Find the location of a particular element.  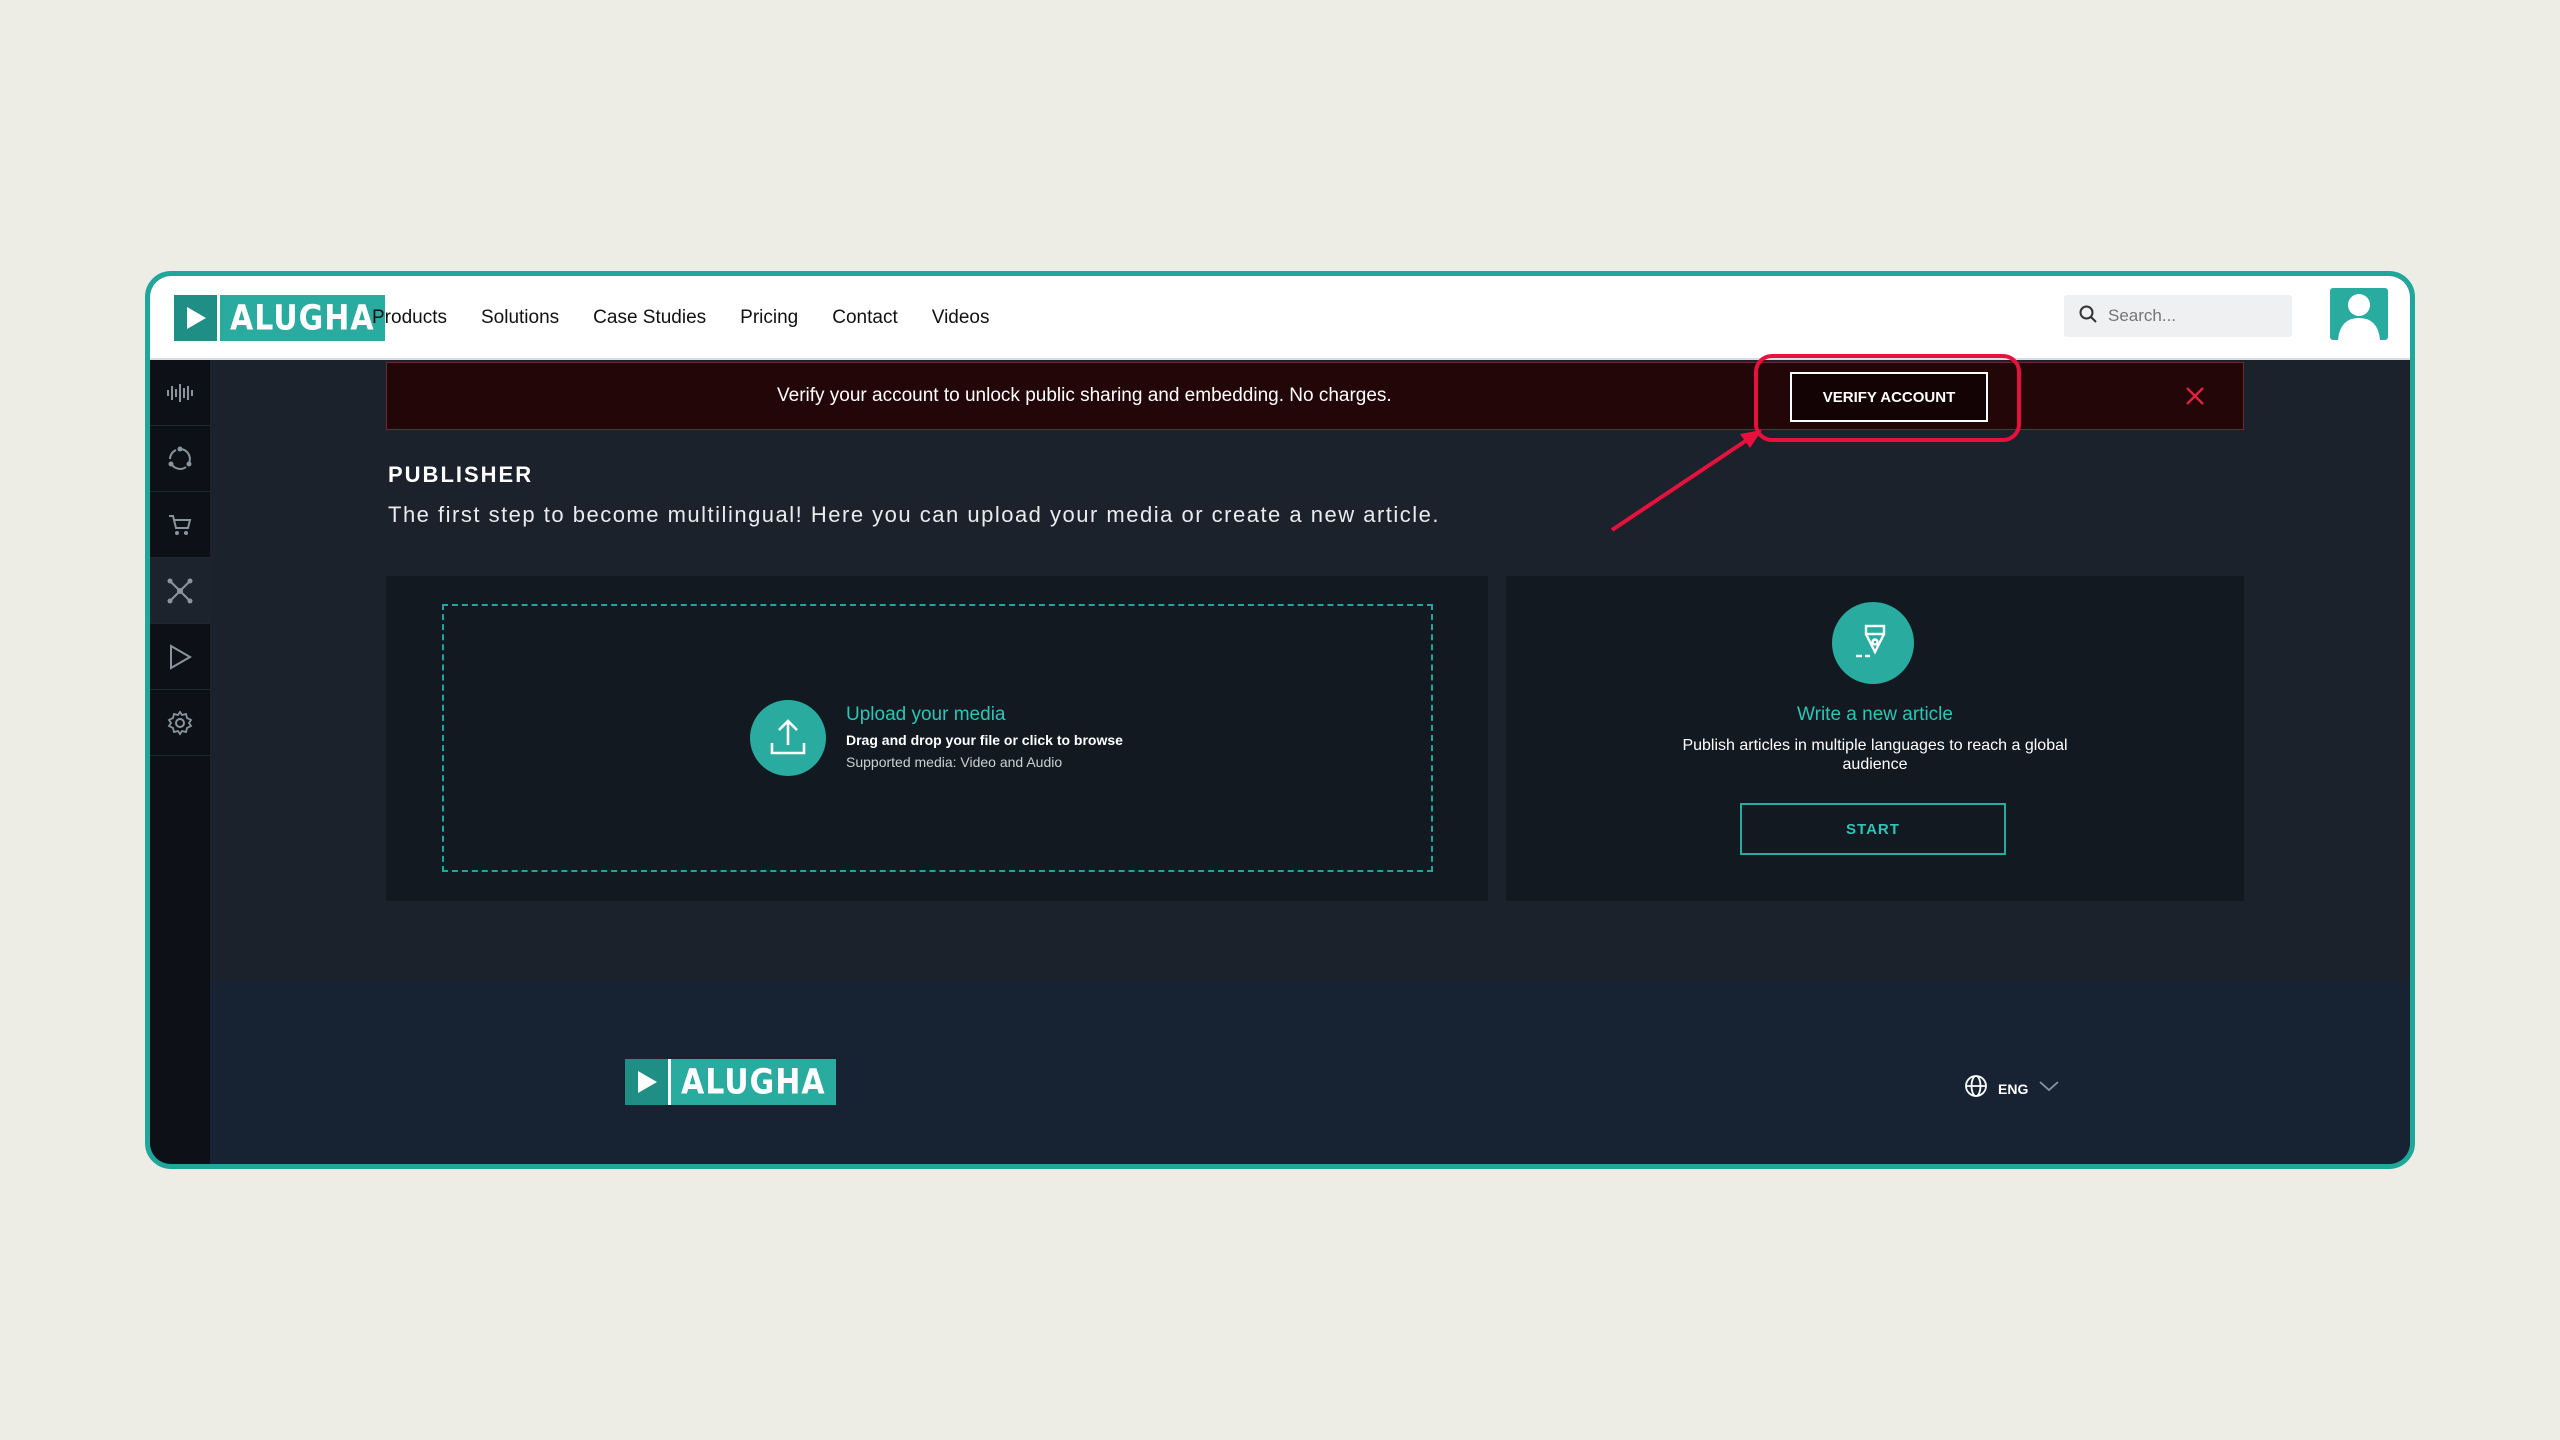

nav-contact: Contact is located at coordinates (864, 318).